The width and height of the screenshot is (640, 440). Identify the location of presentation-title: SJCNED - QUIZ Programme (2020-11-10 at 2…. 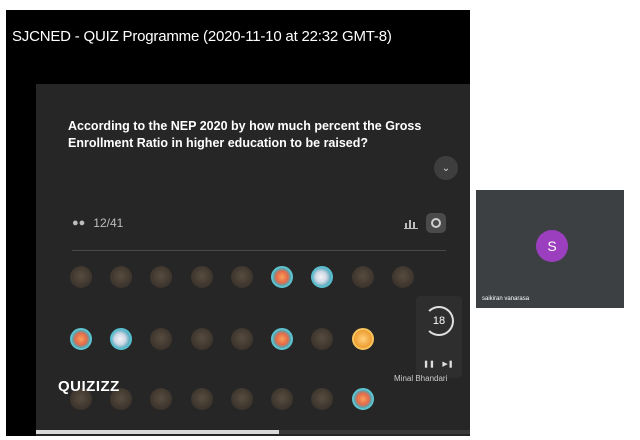
(202, 36).